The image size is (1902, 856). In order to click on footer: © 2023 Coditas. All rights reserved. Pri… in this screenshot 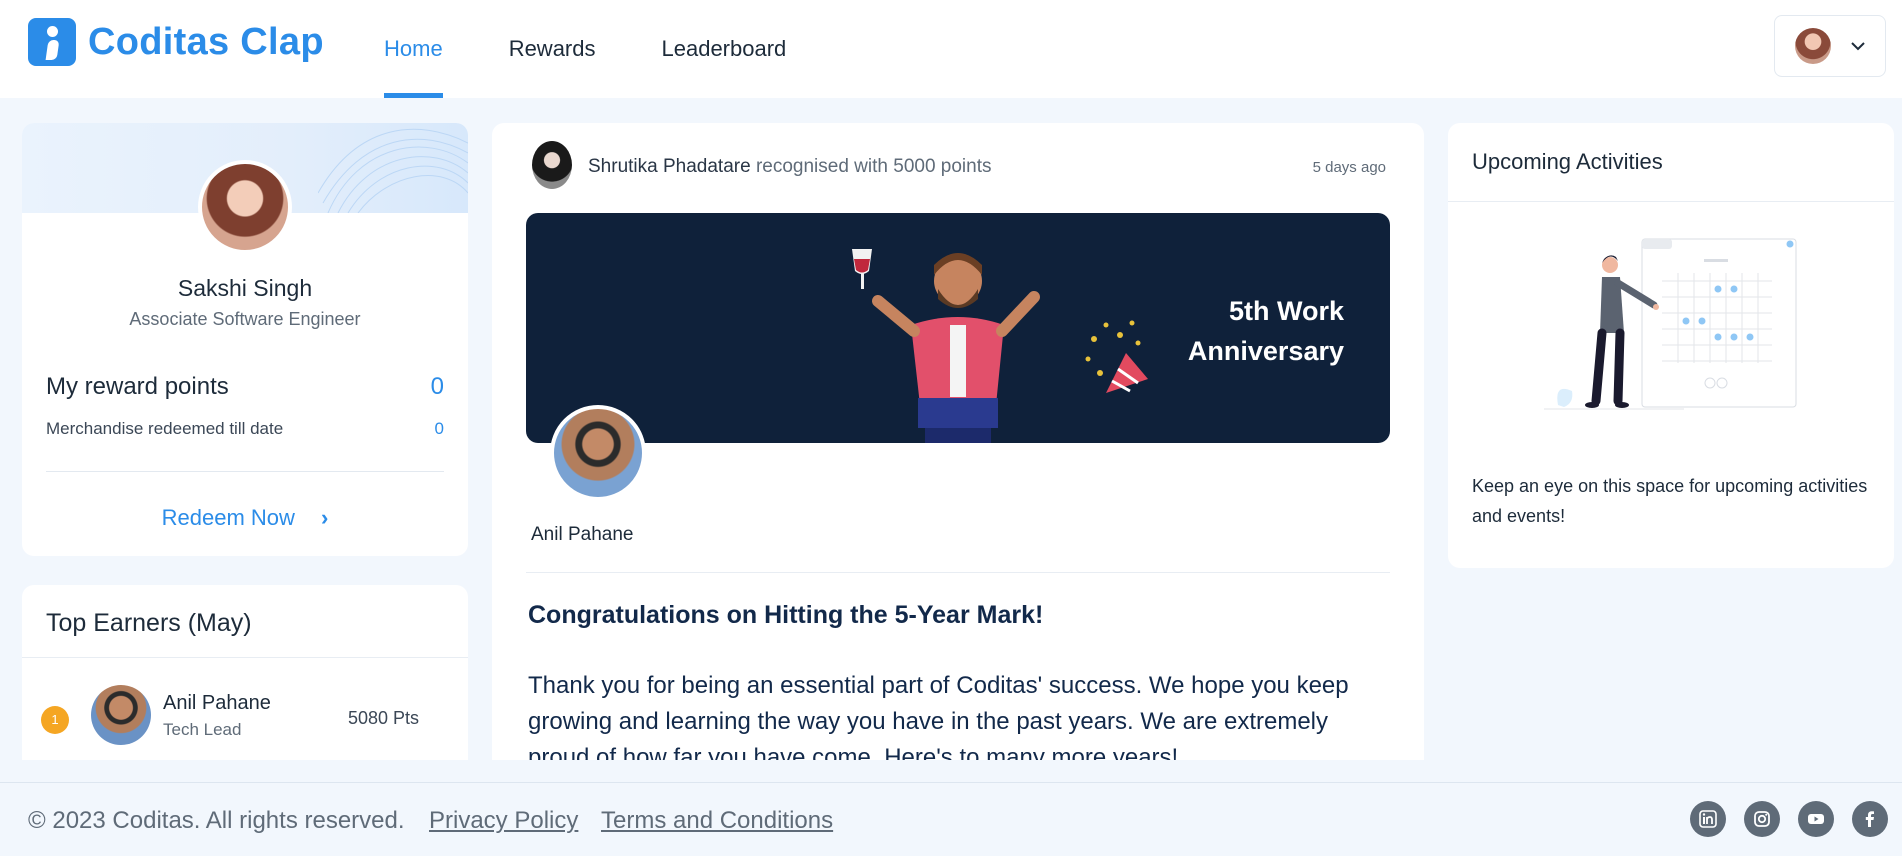, I will do `click(951, 819)`.